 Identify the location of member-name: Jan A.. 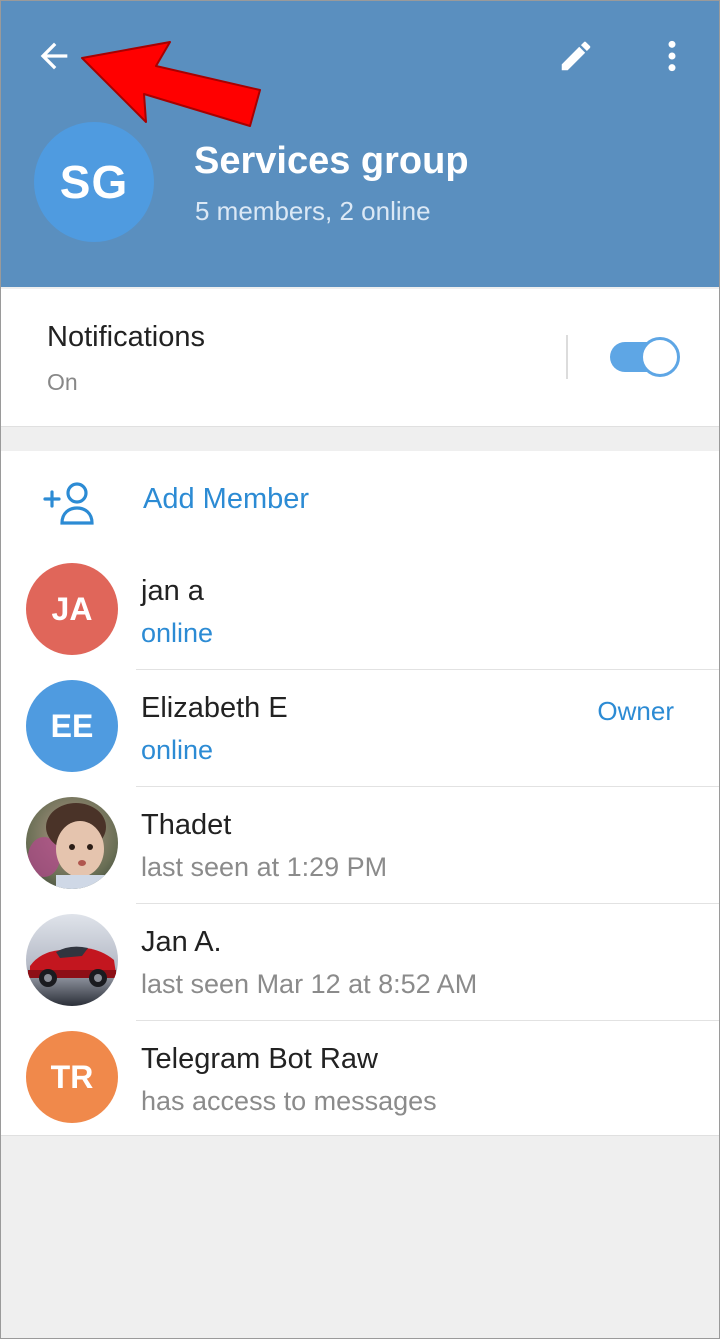
(181, 942).